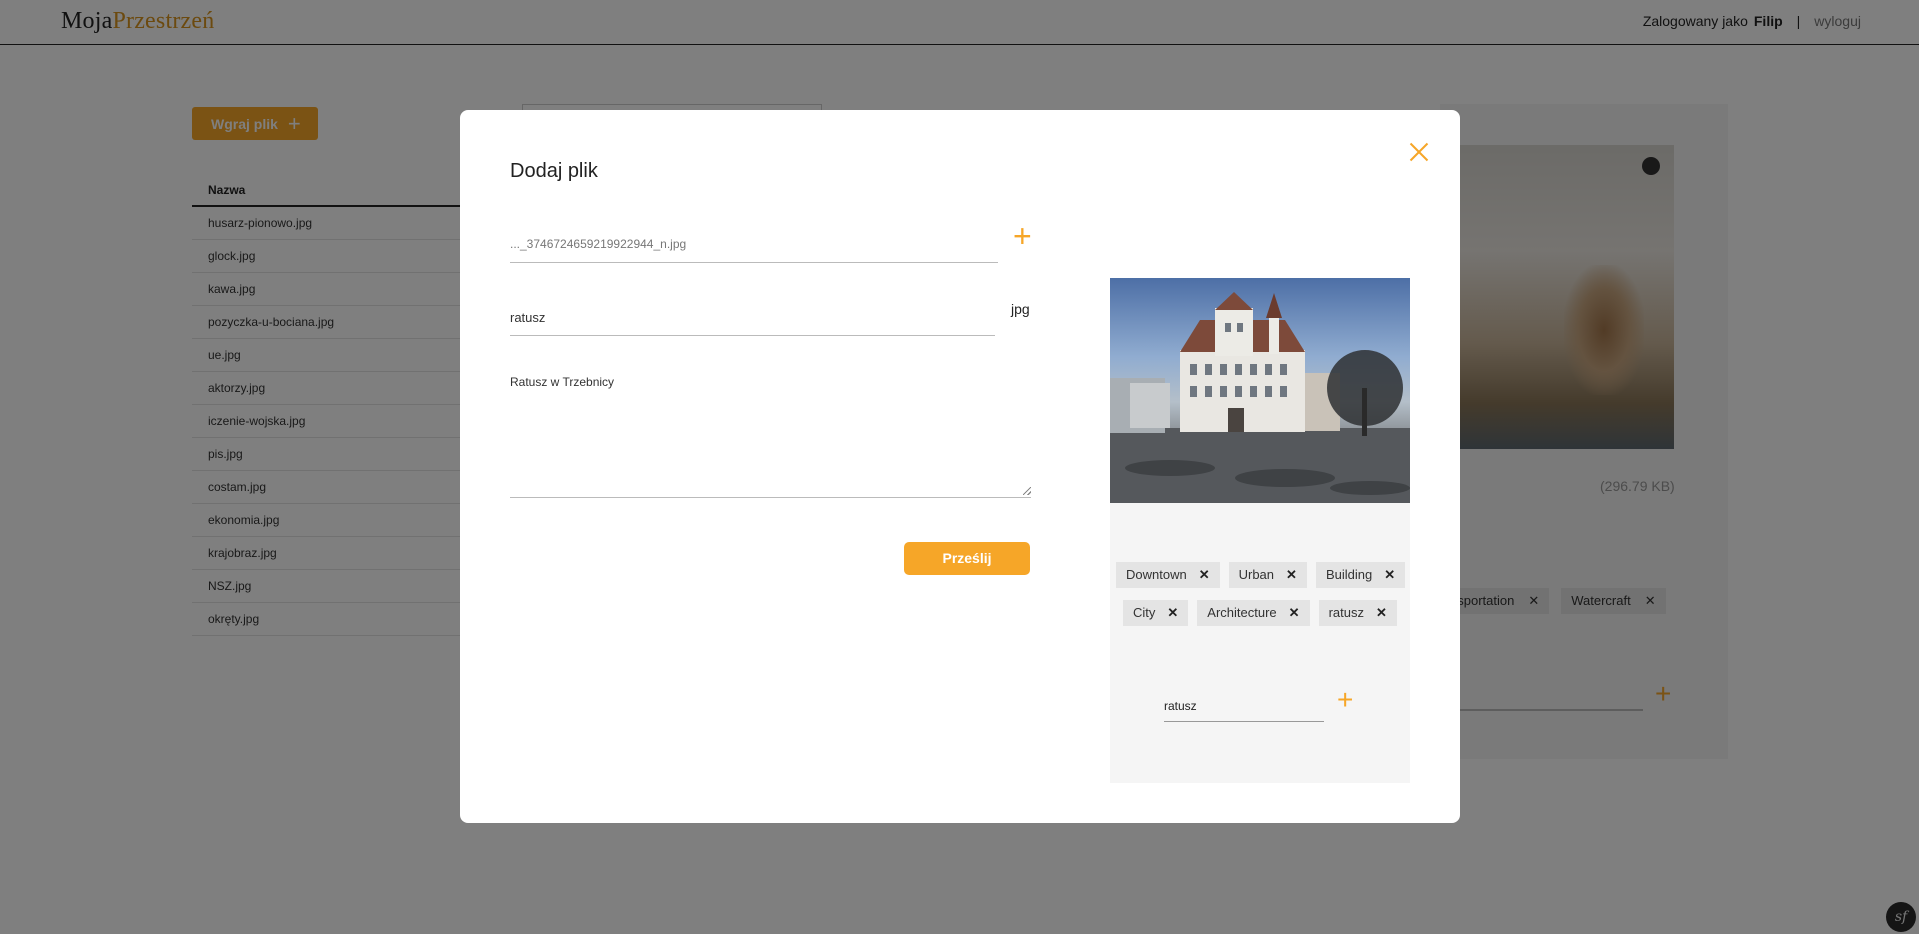 This screenshot has width=1919, height=934. I want to click on tag-chip-building: Building ✕, so click(1360, 575).